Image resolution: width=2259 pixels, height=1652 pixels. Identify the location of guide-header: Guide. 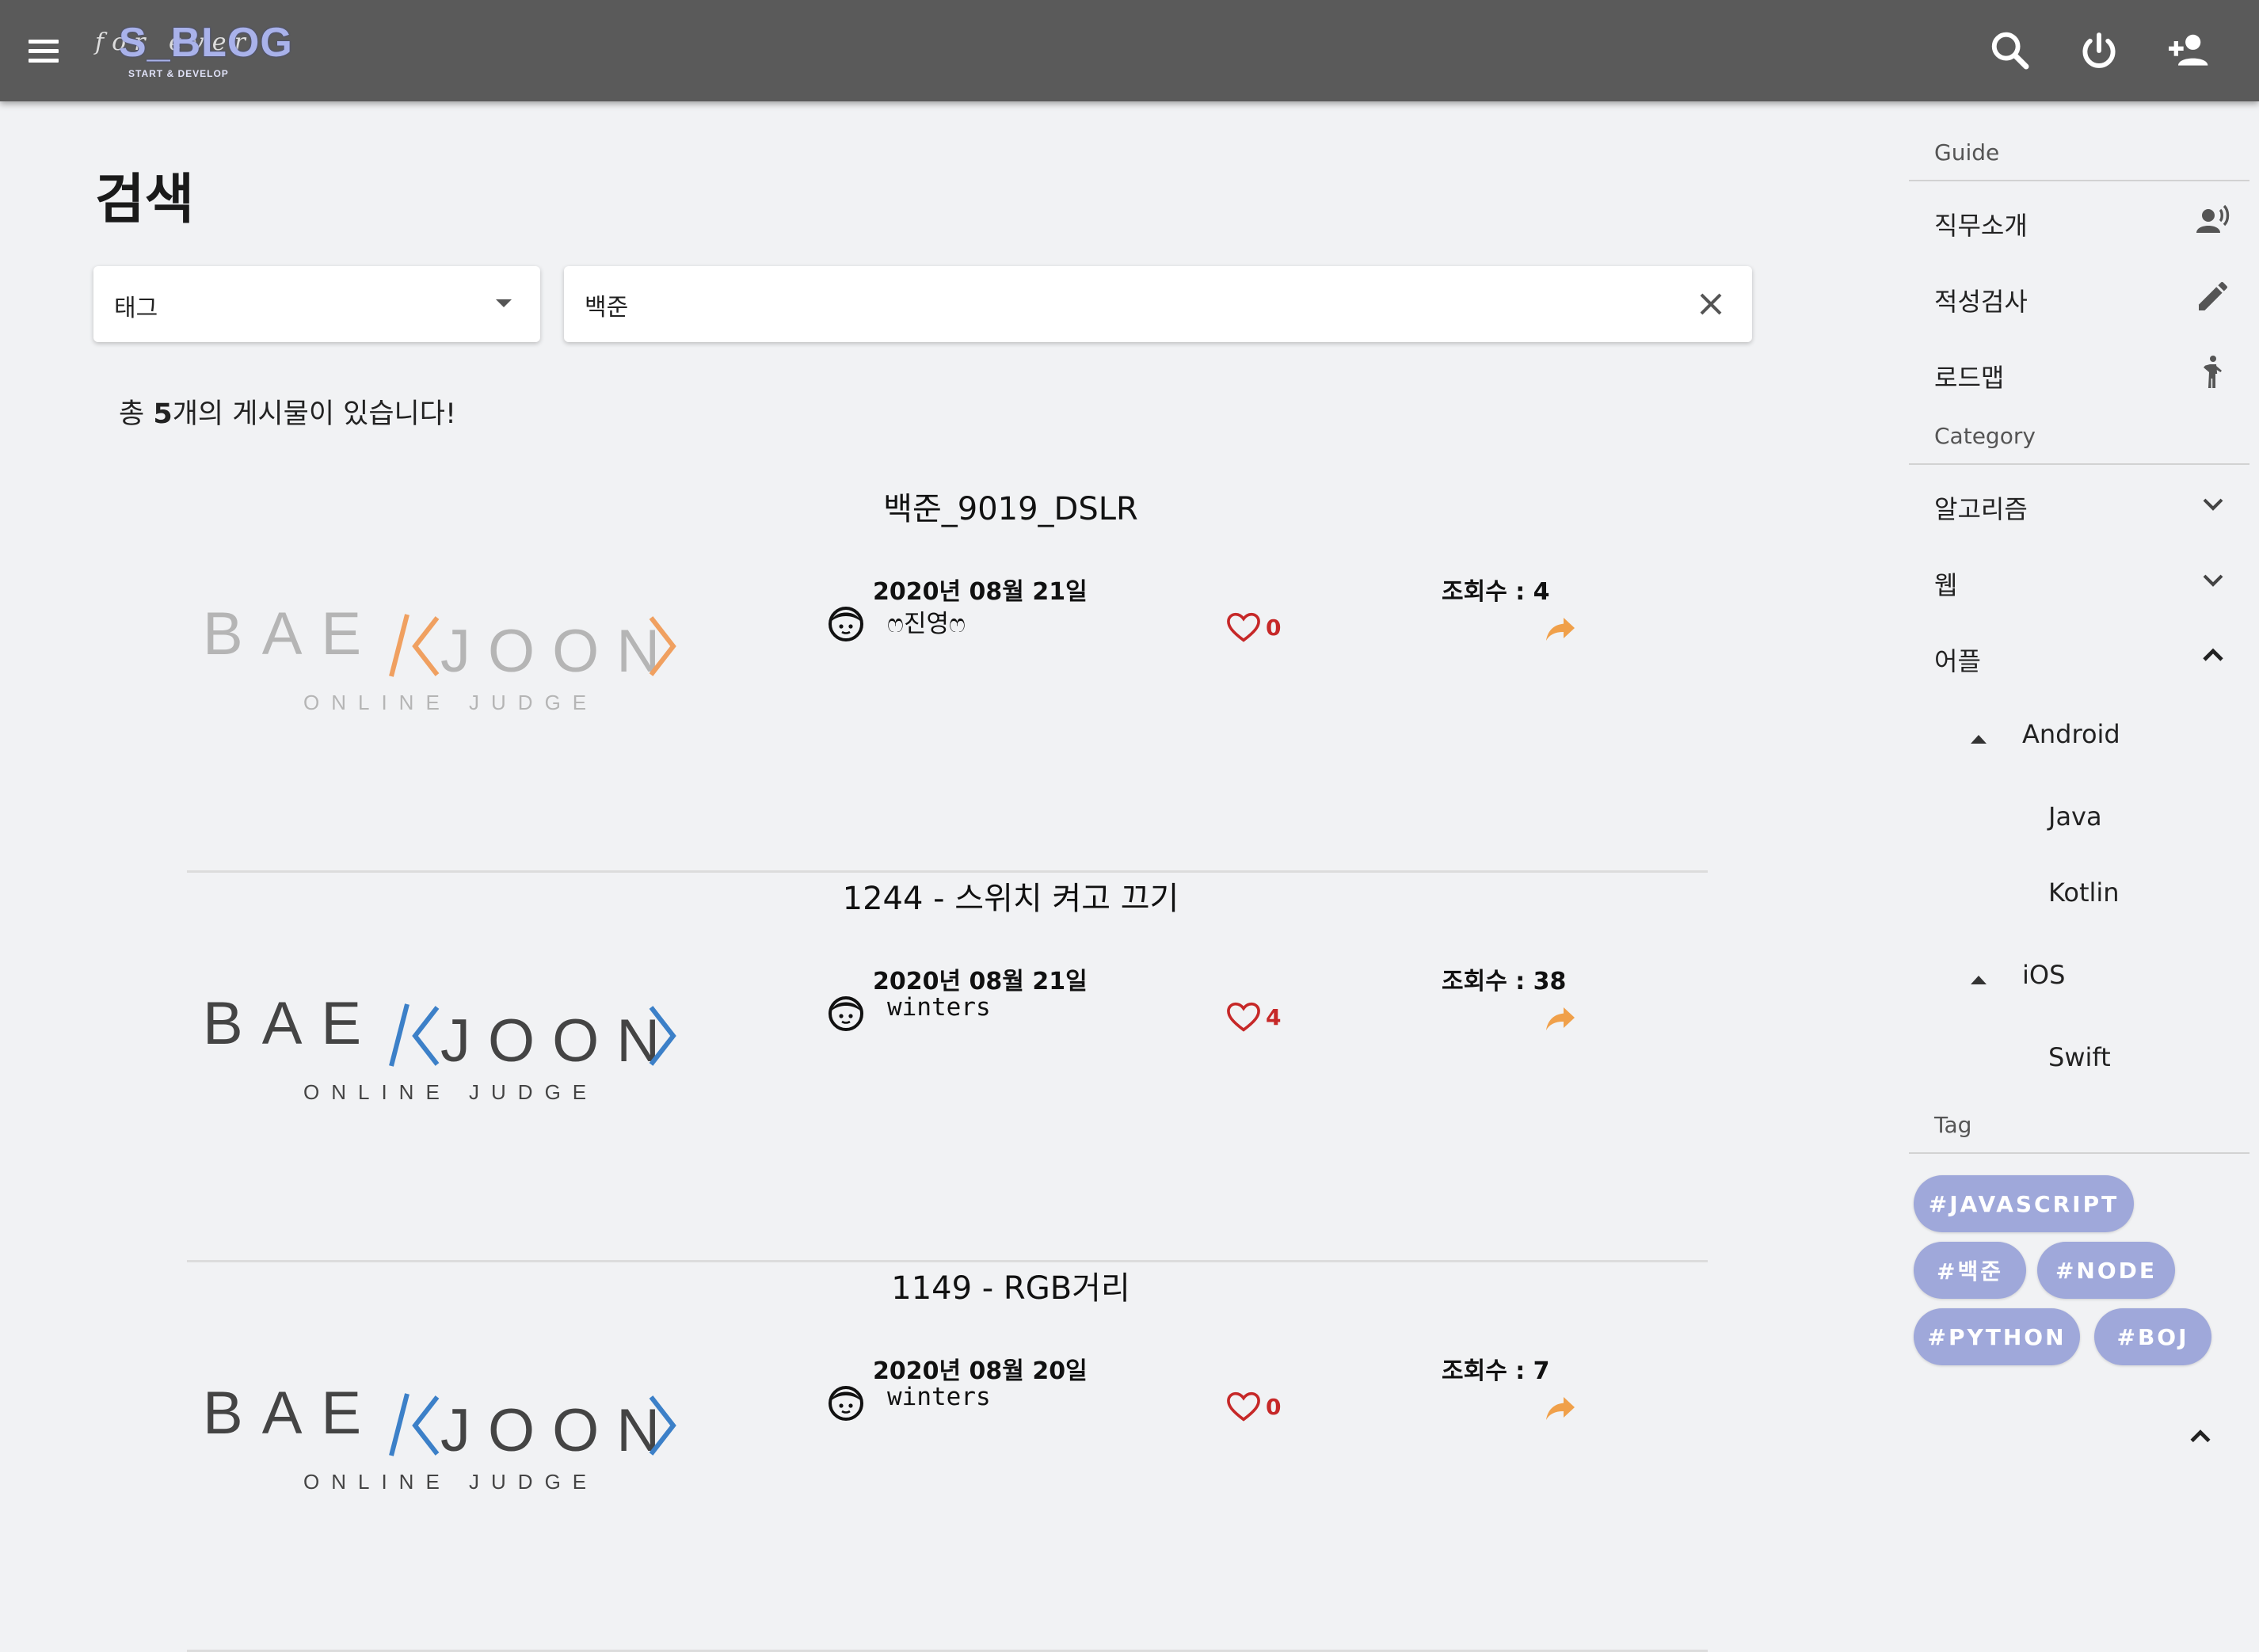
(1967, 152).